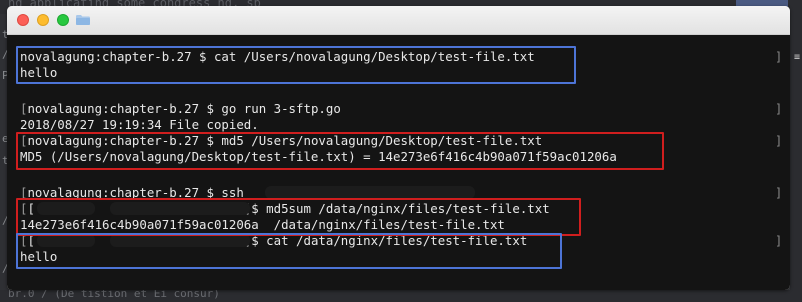  What do you see at coordinates (43, 20) in the screenshot?
I see `minimize-button` at bounding box center [43, 20].